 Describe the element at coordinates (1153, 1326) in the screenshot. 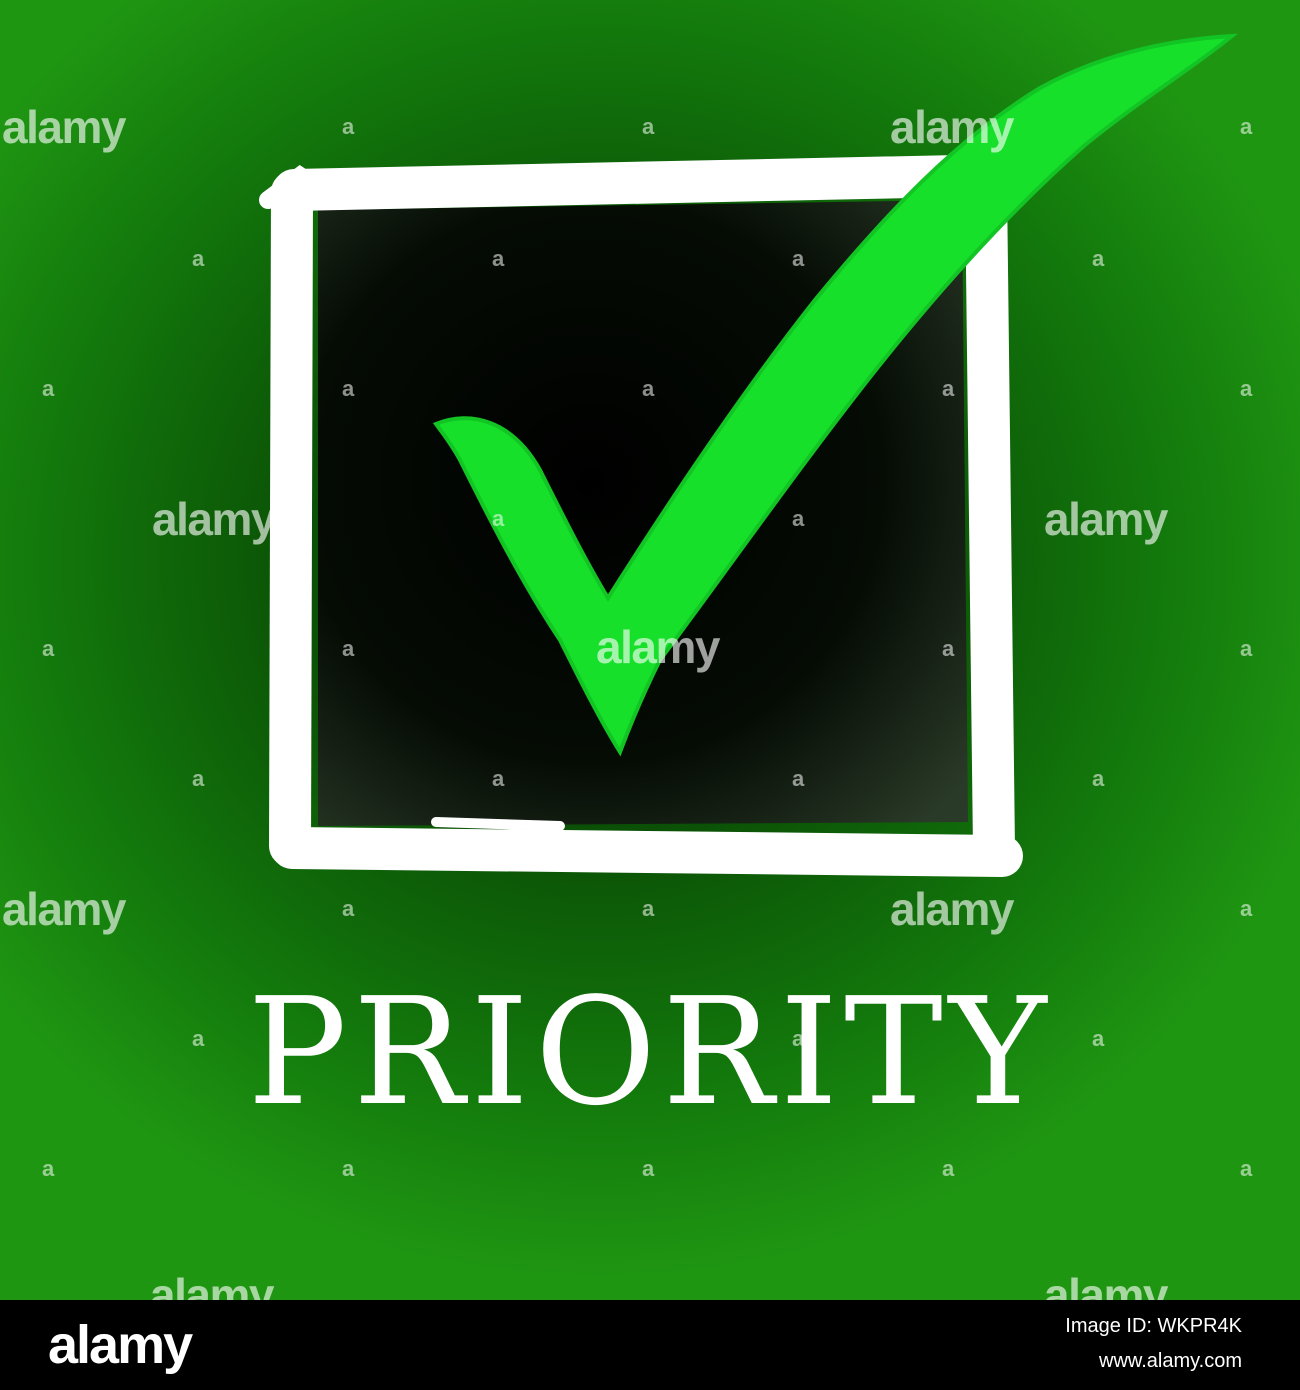

I see `image-id-label: Image ID: WKPR4K` at that location.